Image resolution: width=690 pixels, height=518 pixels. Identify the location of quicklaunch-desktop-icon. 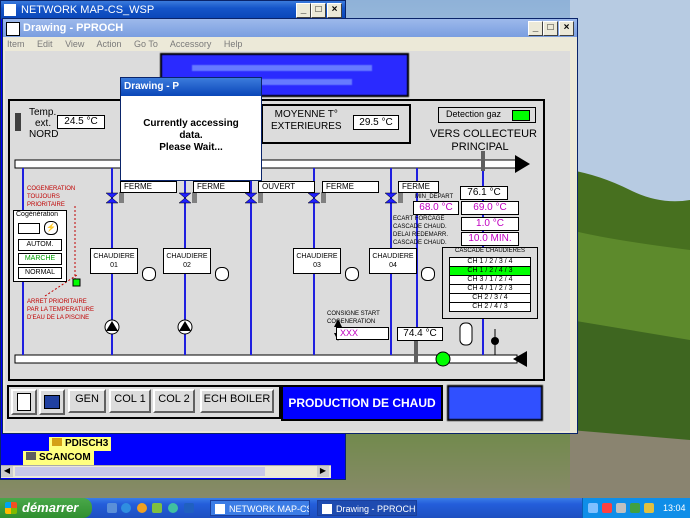
(112, 508).